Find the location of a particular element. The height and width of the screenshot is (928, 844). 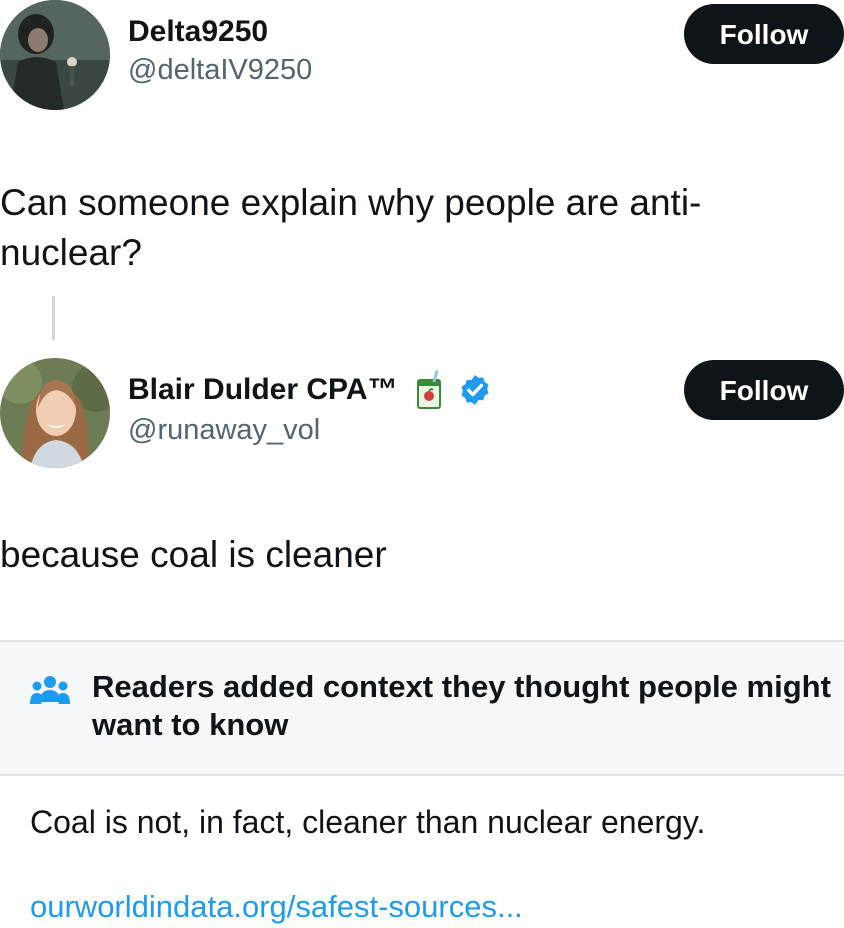

readers-group-icon is located at coordinates (50, 691).